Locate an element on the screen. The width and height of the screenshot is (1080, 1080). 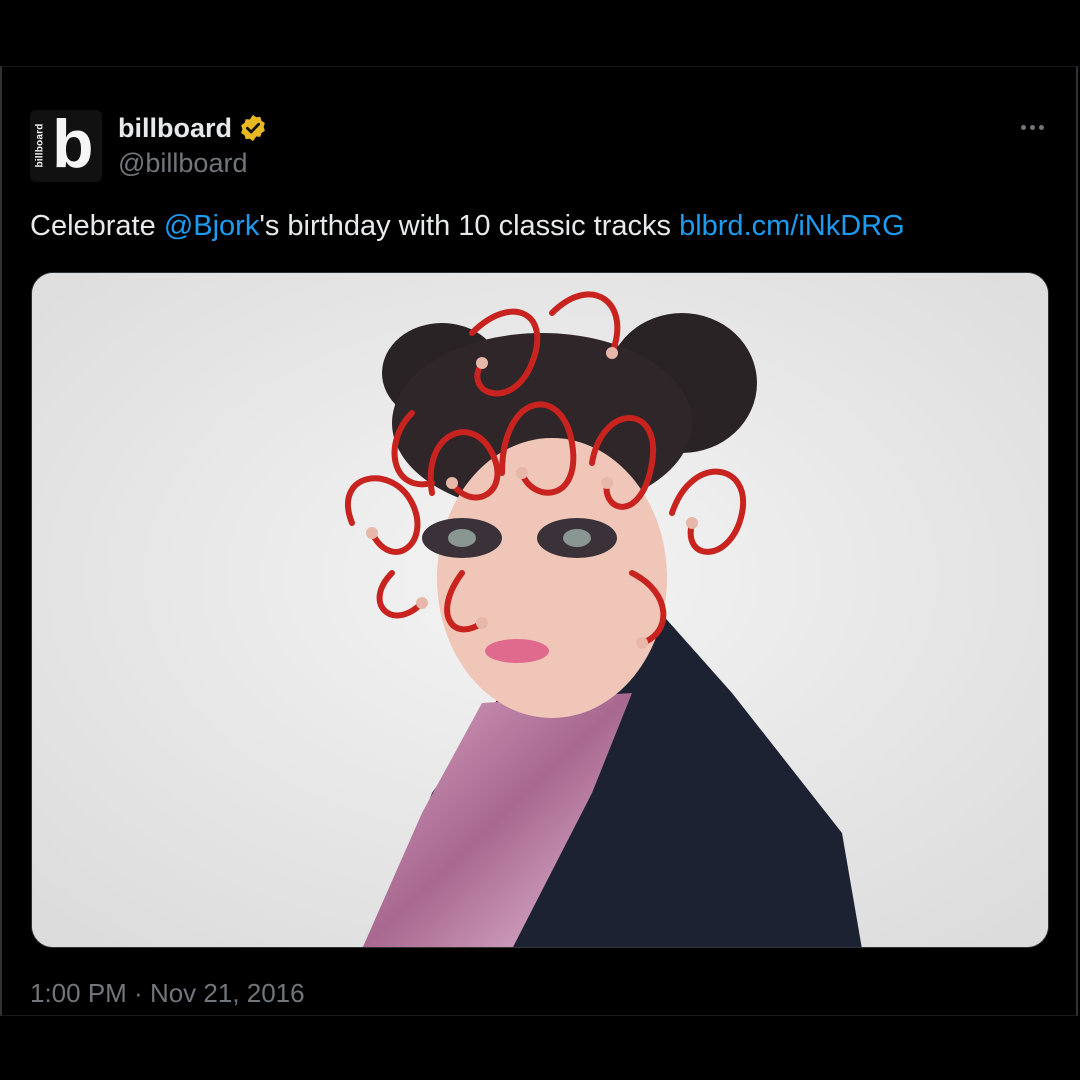
tweet-timestamp: 1:00 PM · Nov 21, 2016 is located at coordinates (167, 993).